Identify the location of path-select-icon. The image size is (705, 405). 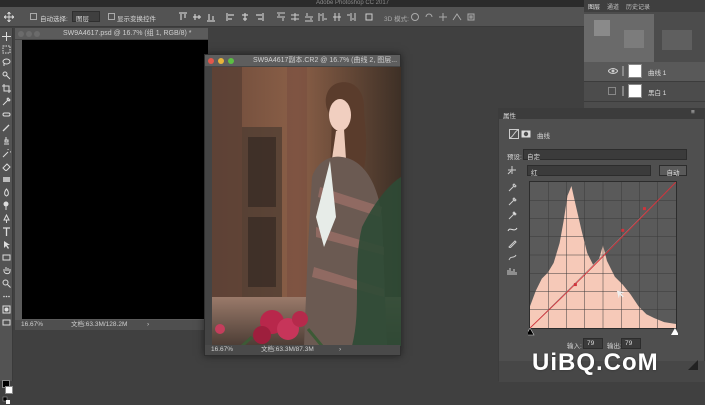
(6, 244).